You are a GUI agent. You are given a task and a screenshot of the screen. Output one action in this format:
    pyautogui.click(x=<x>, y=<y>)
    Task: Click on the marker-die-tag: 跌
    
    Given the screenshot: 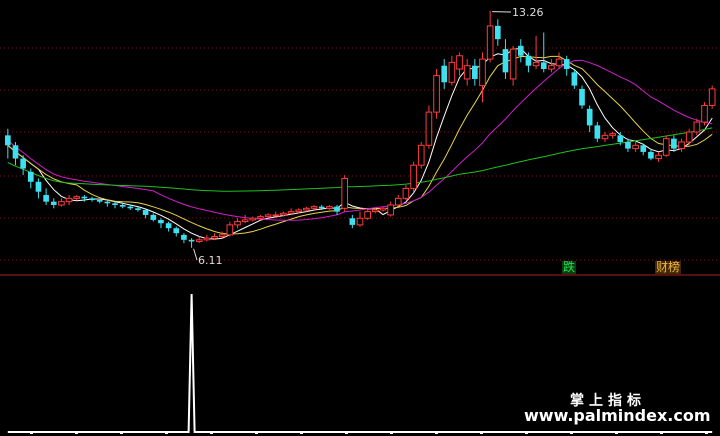 What is the action you would take?
    pyautogui.click(x=569, y=267)
    